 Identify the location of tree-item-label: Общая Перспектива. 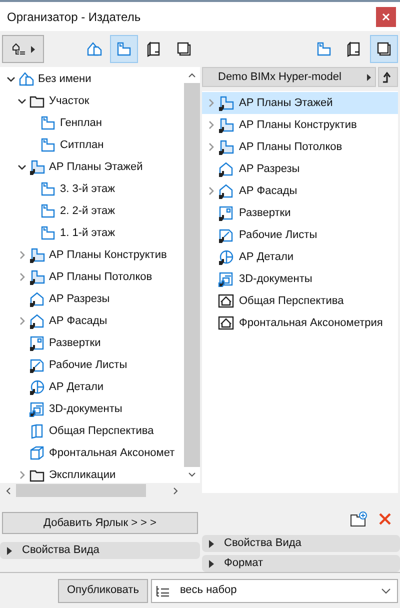
(101, 431).